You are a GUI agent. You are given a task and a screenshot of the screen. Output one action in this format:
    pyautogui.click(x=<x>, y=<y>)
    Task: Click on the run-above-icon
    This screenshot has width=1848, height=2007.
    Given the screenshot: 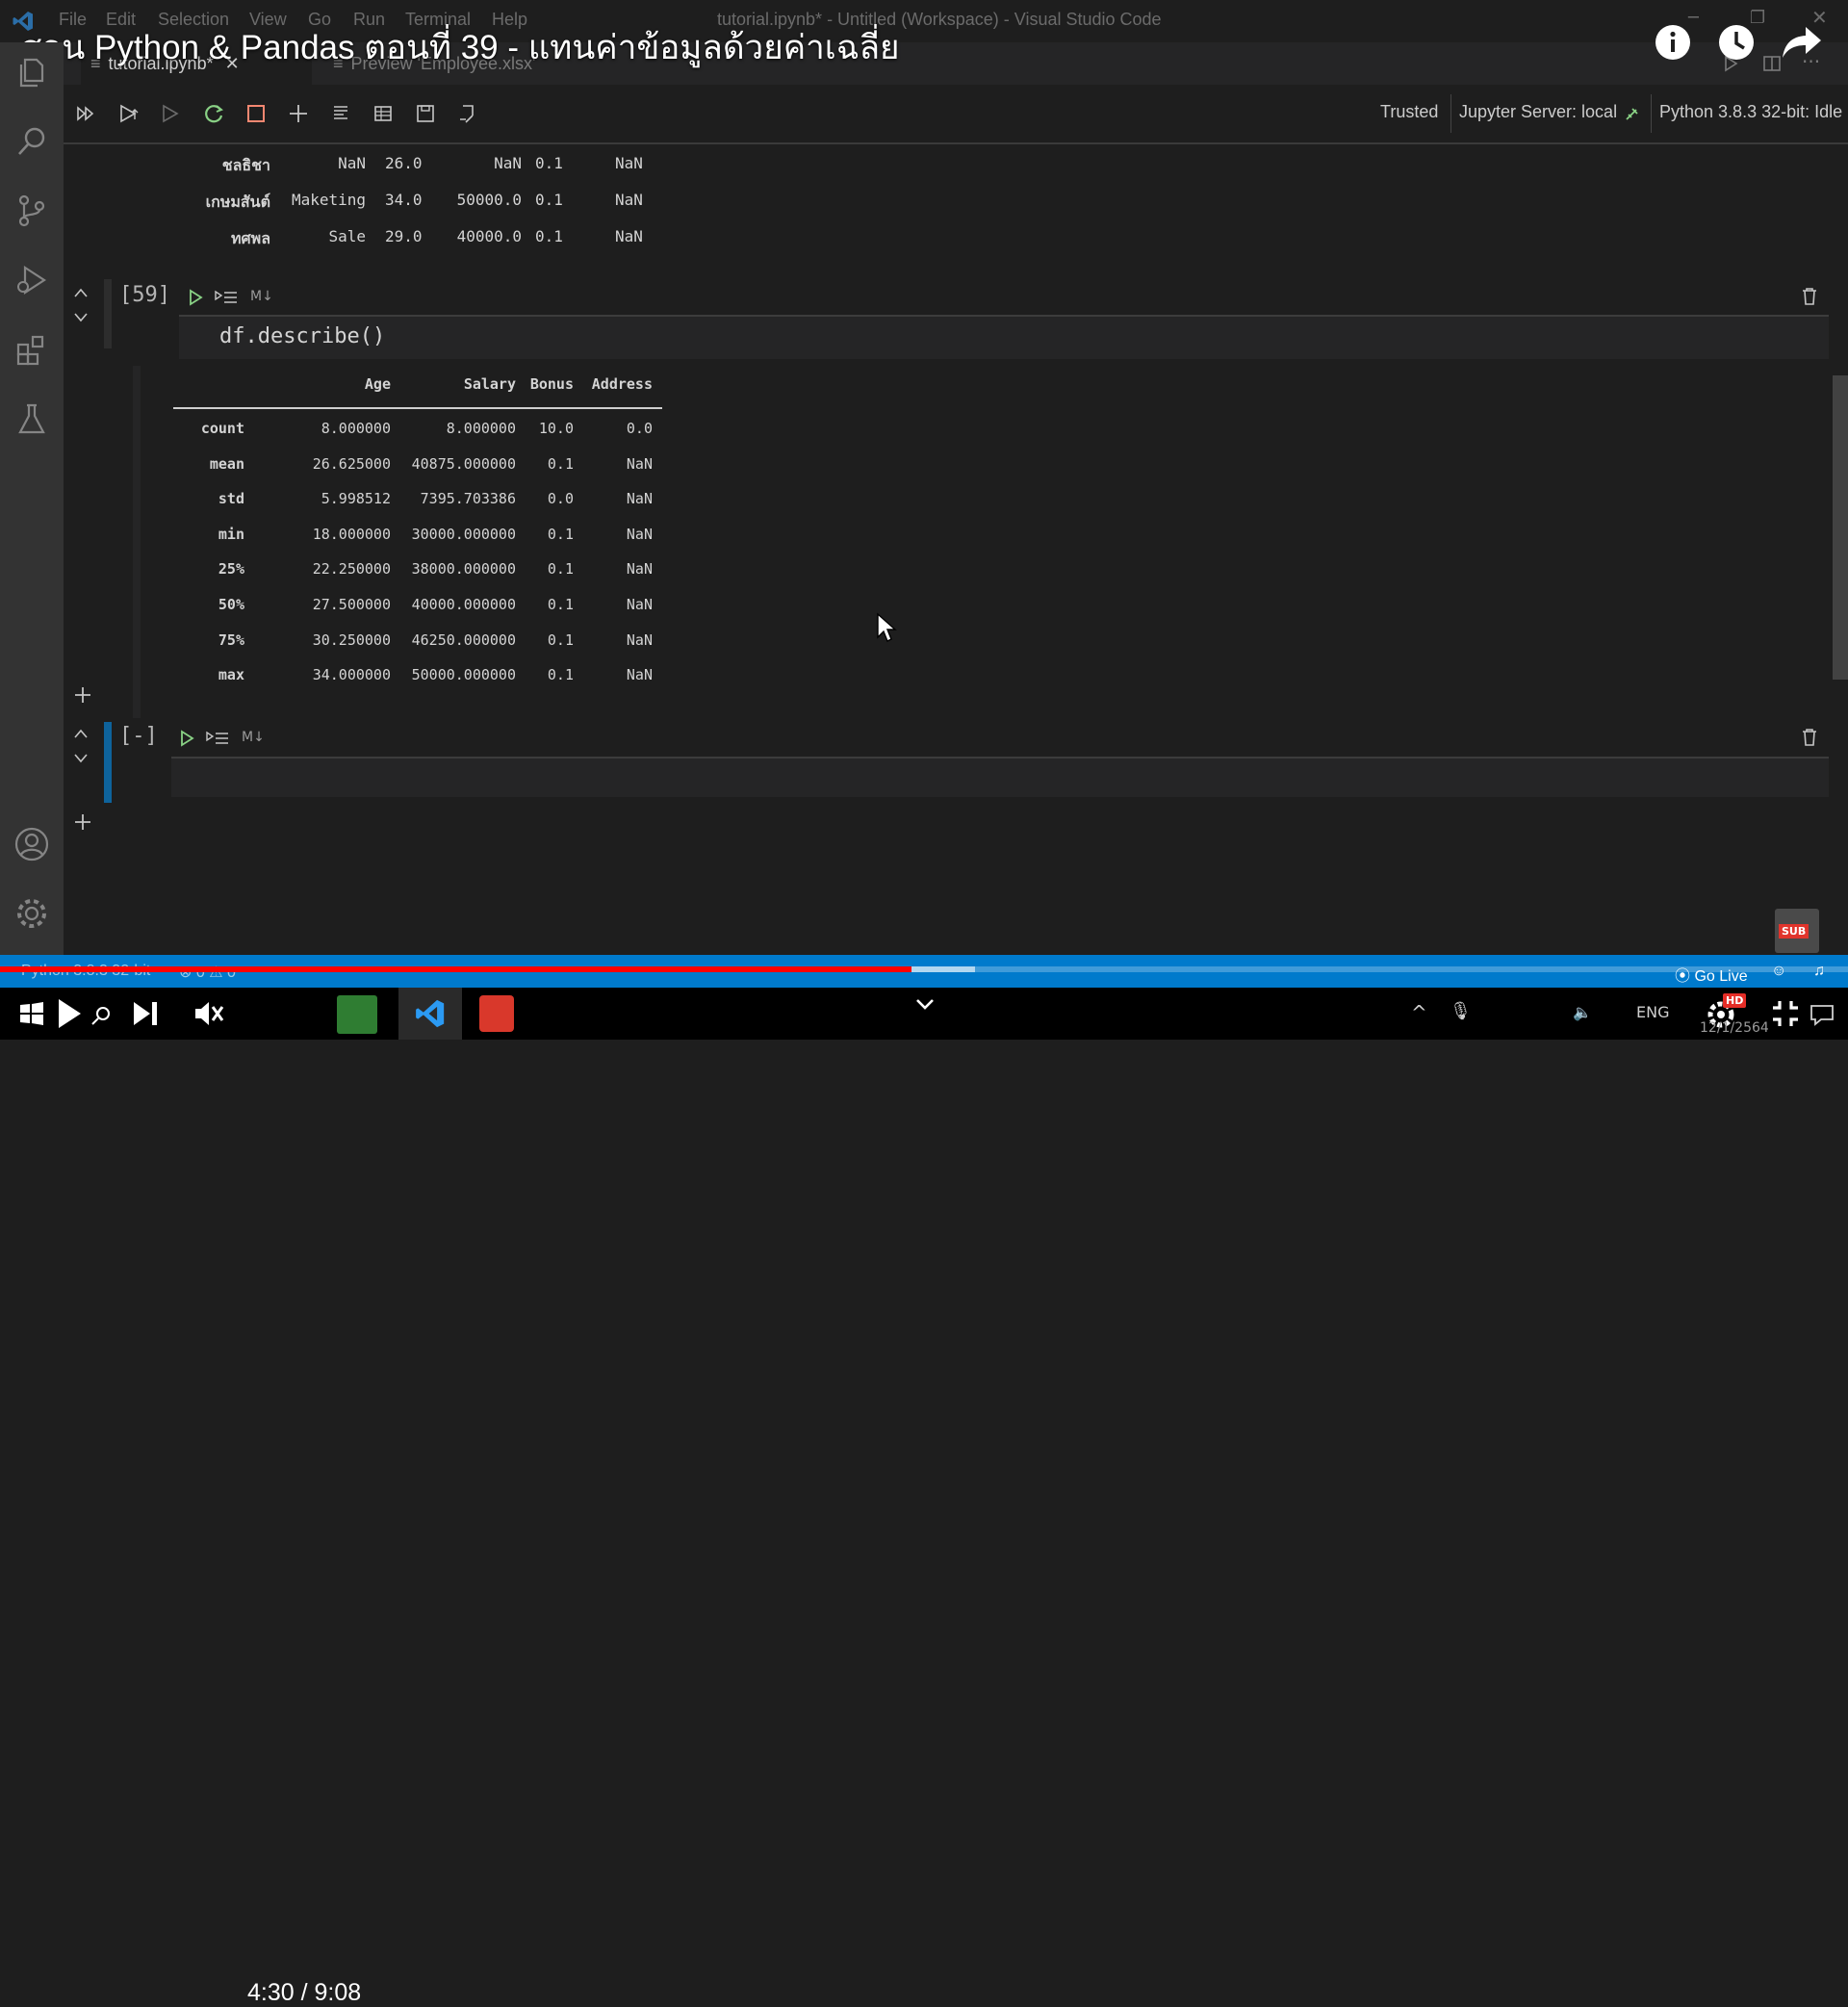 What is the action you would take?
    pyautogui.click(x=129, y=113)
    